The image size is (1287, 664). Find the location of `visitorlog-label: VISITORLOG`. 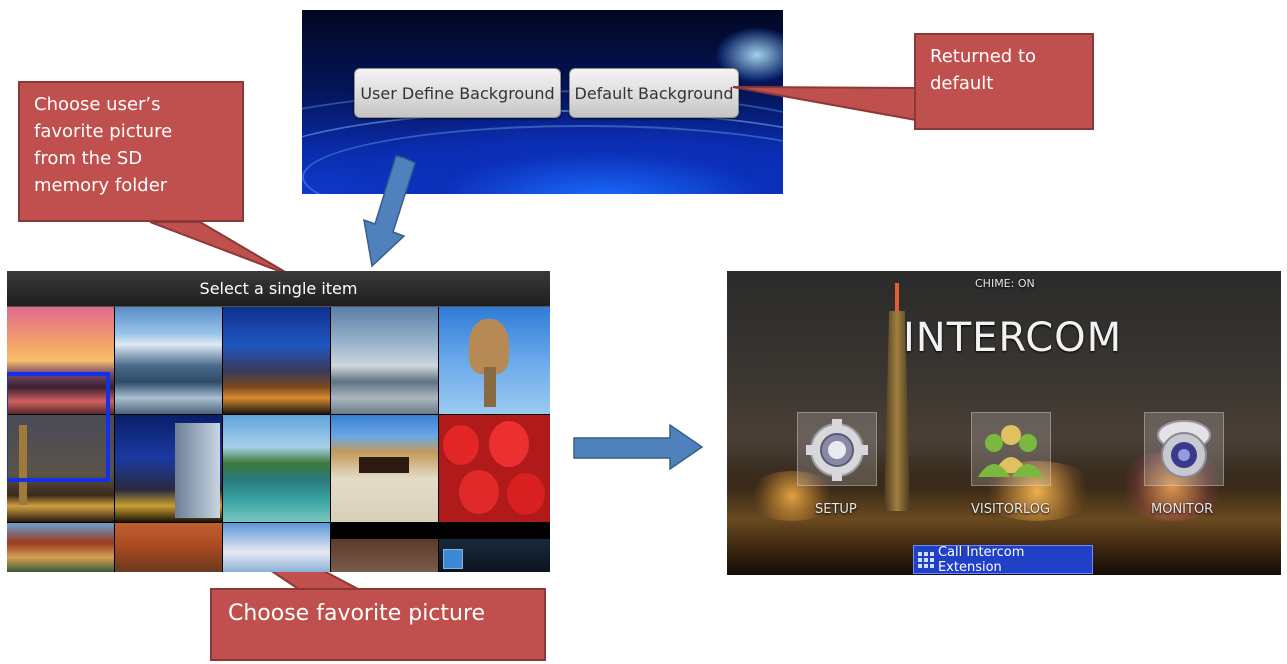

visitorlog-label: VISITORLOG is located at coordinates (1011, 509).